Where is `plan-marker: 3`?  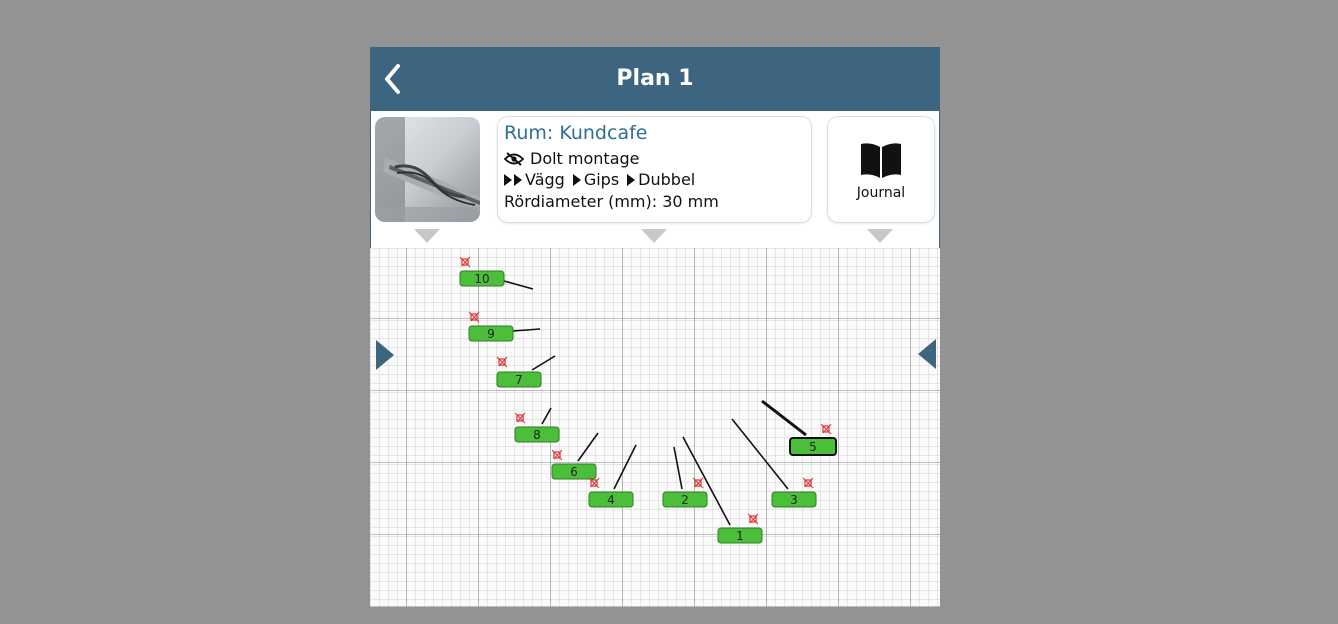 plan-marker: 3 is located at coordinates (794, 492).